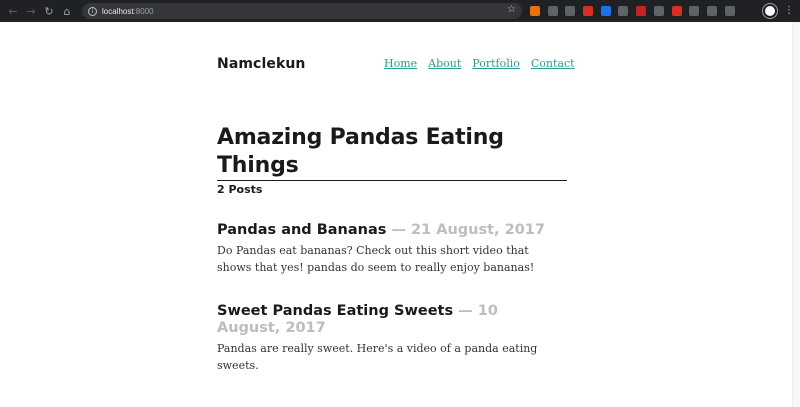  I want to click on nav-link-about: About, so click(444, 63).